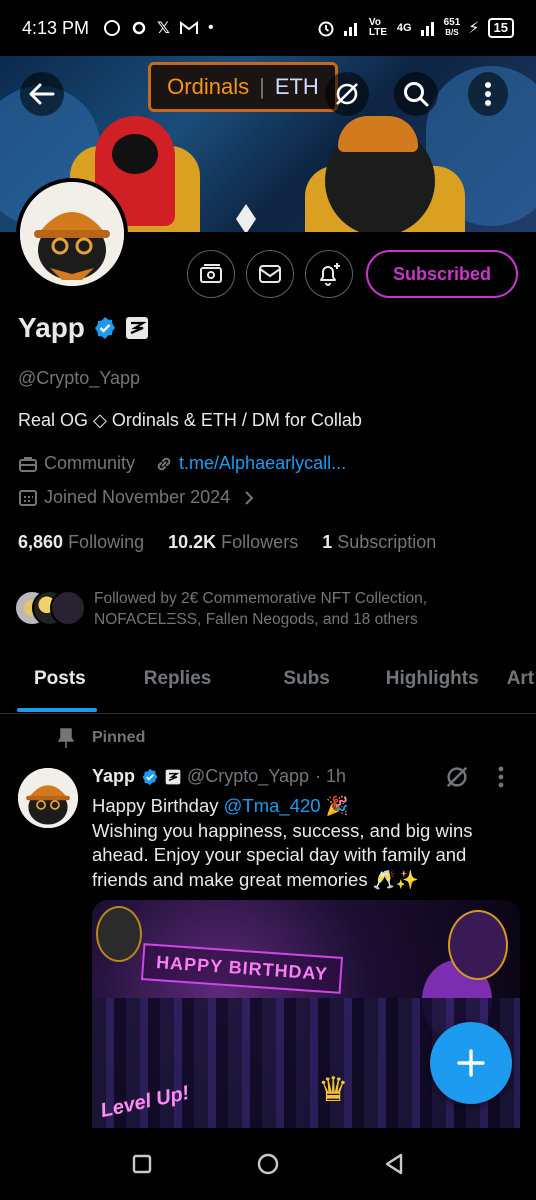  I want to click on following-label: Following, so click(106, 542).